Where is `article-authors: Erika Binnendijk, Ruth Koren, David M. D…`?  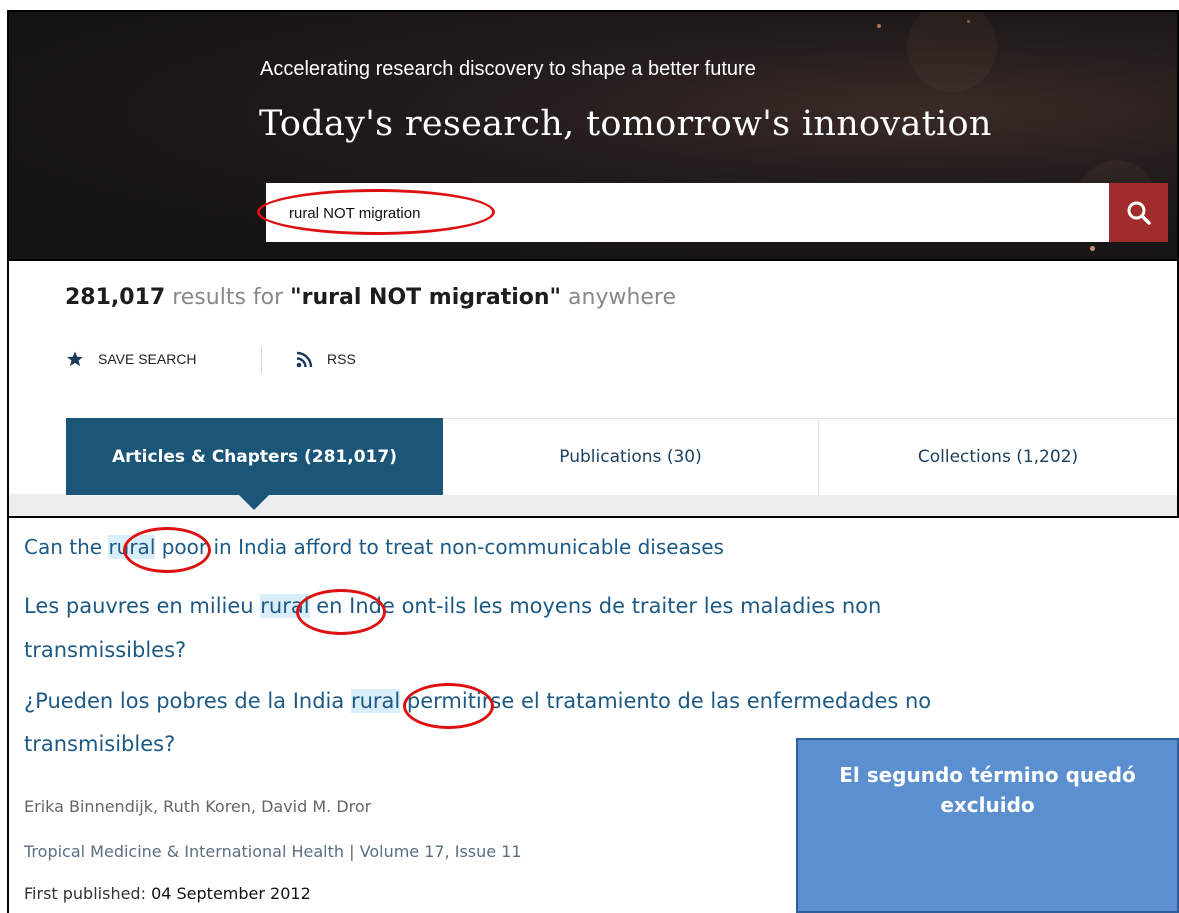
article-authors: Erika Binnendijk, Ruth Koren, David M. D… is located at coordinates (197, 806).